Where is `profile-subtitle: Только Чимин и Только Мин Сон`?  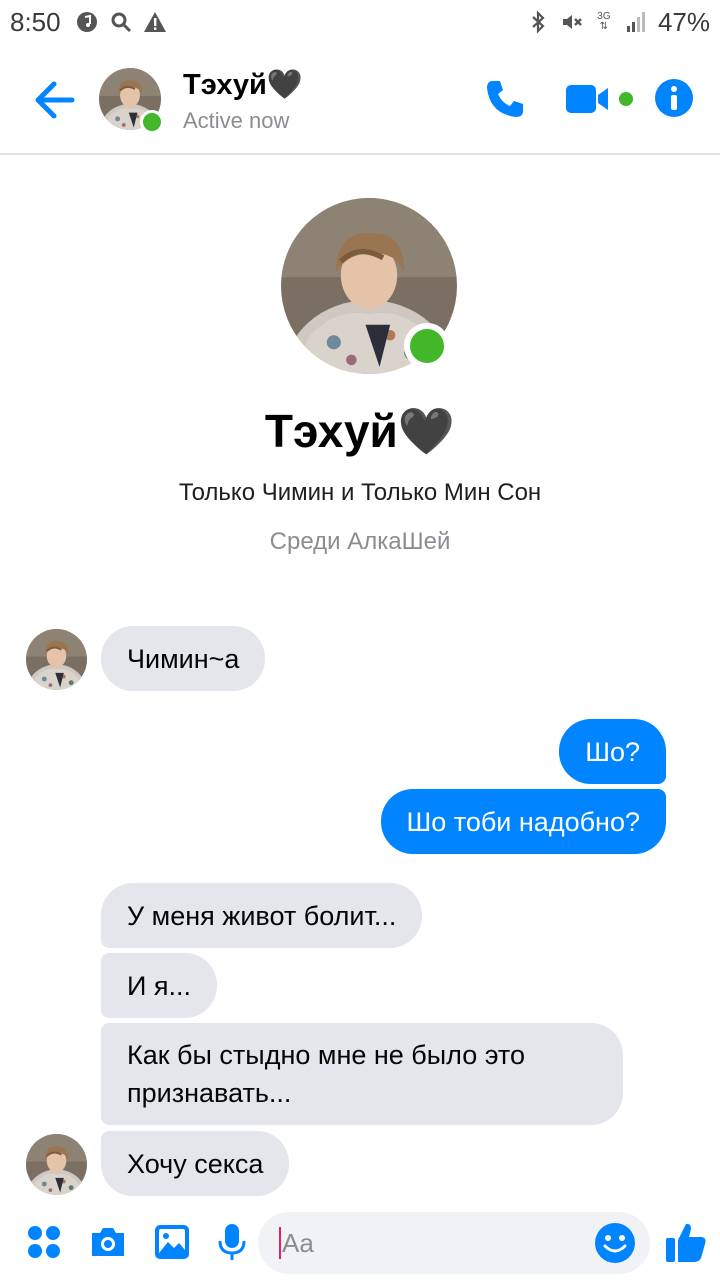 profile-subtitle: Только Чимин и Только Мин Сон is located at coordinates (360, 492).